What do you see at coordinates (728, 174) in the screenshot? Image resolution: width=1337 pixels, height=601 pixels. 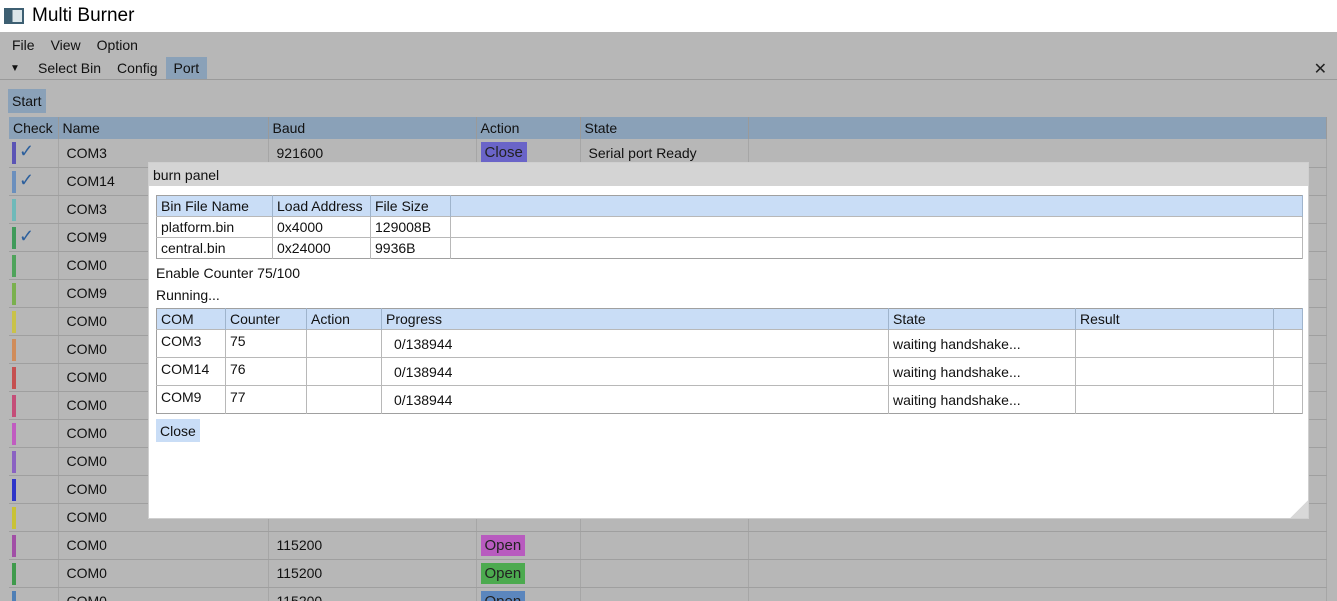 I see `burn-panel-title: burn panel` at bounding box center [728, 174].